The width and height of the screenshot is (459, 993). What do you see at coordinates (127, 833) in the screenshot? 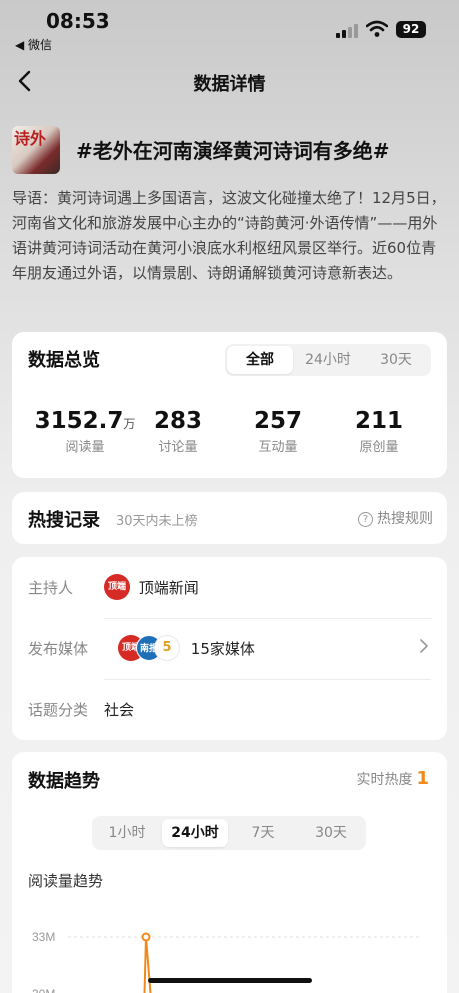
I see `tab-1h: 1小时` at bounding box center [127, 833].